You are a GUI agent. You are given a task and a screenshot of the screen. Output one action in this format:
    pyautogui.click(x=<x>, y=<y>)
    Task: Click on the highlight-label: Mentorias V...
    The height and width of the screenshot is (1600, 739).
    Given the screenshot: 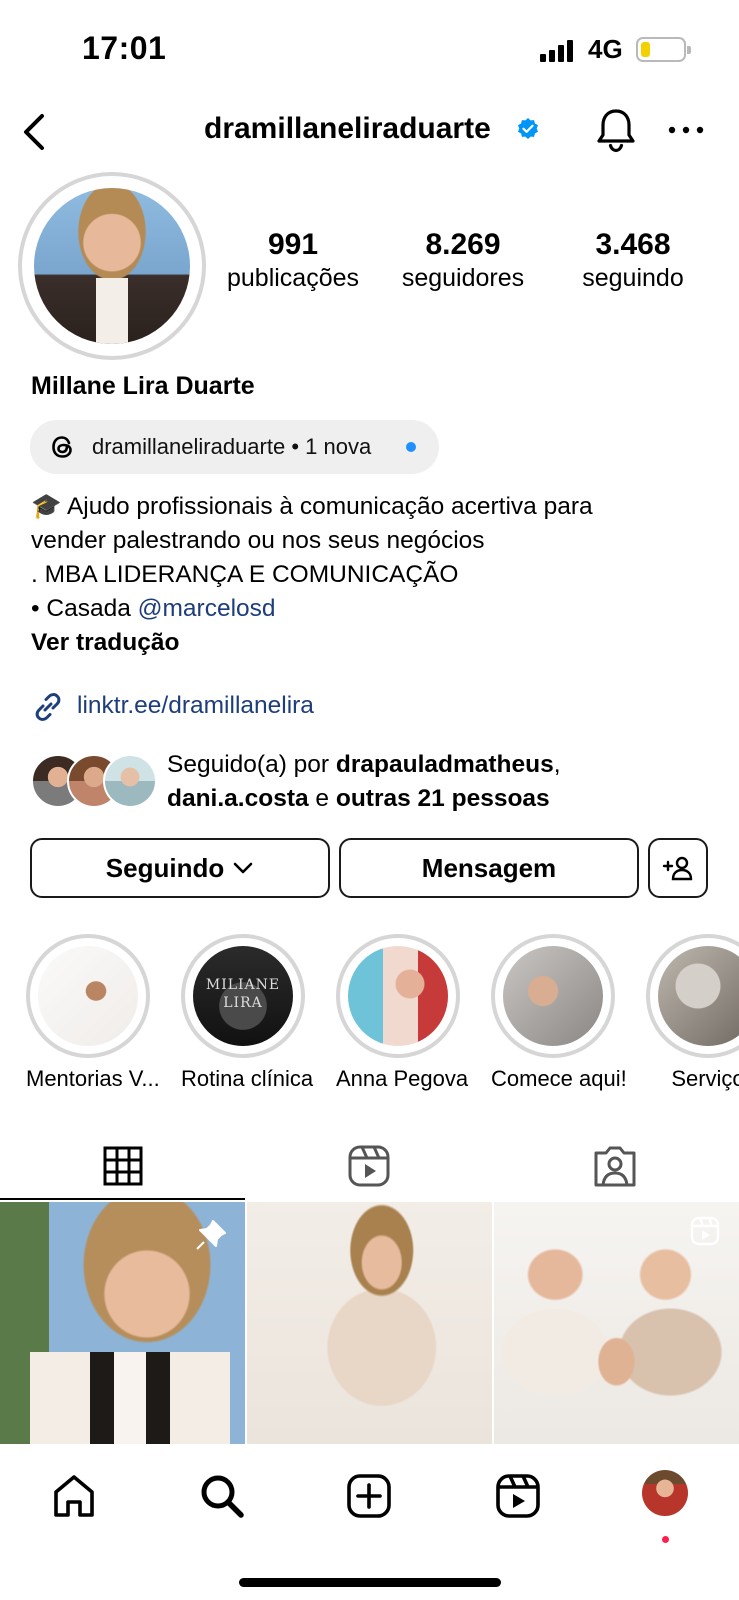 What is the action you would take?
    pyautogui.click(x=93, y=1078)
    